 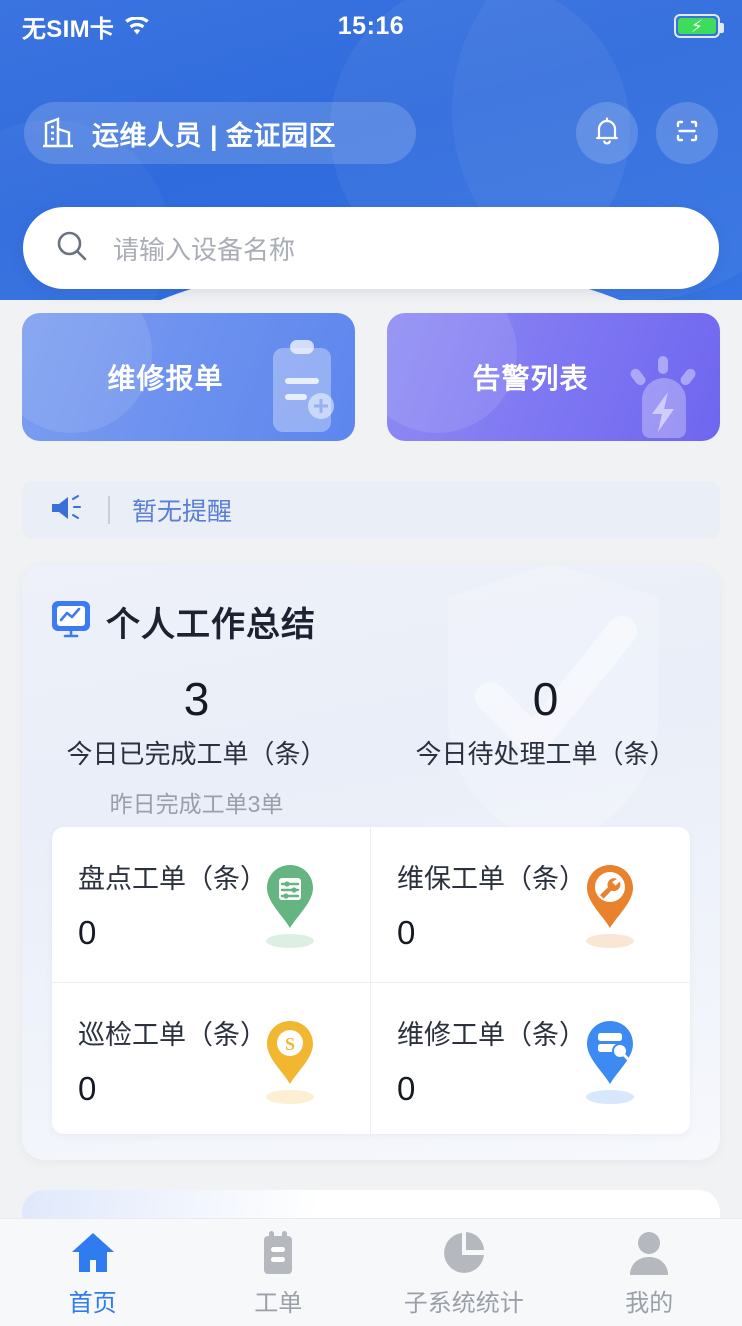 What do you see at coordinates (647, 133) in the screenshot?
I see `header-actions` at bounding box center [647, 133].